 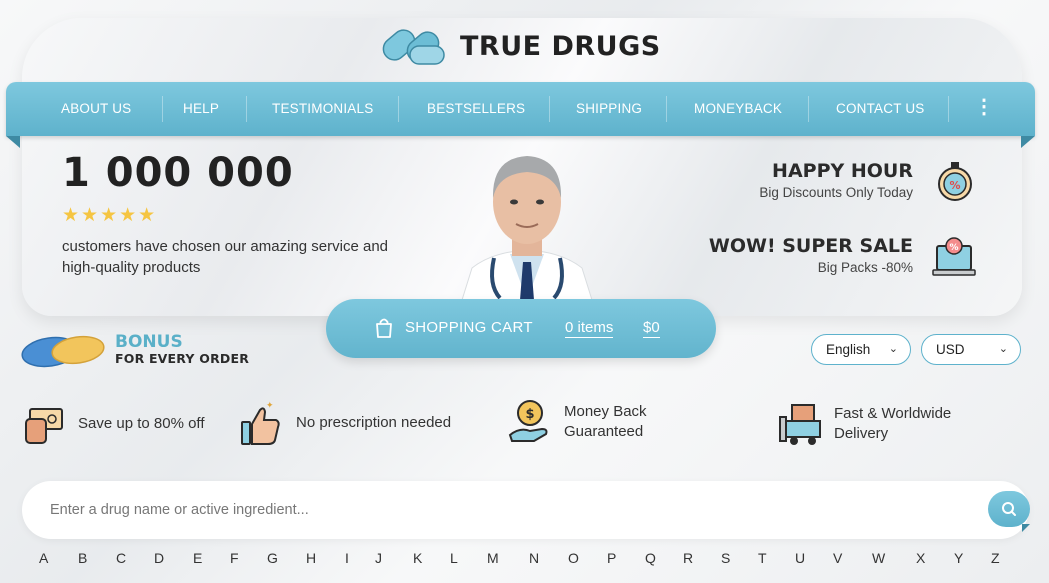 I want to click on currency-select: USD ⌄, so click(x=971, y=349).